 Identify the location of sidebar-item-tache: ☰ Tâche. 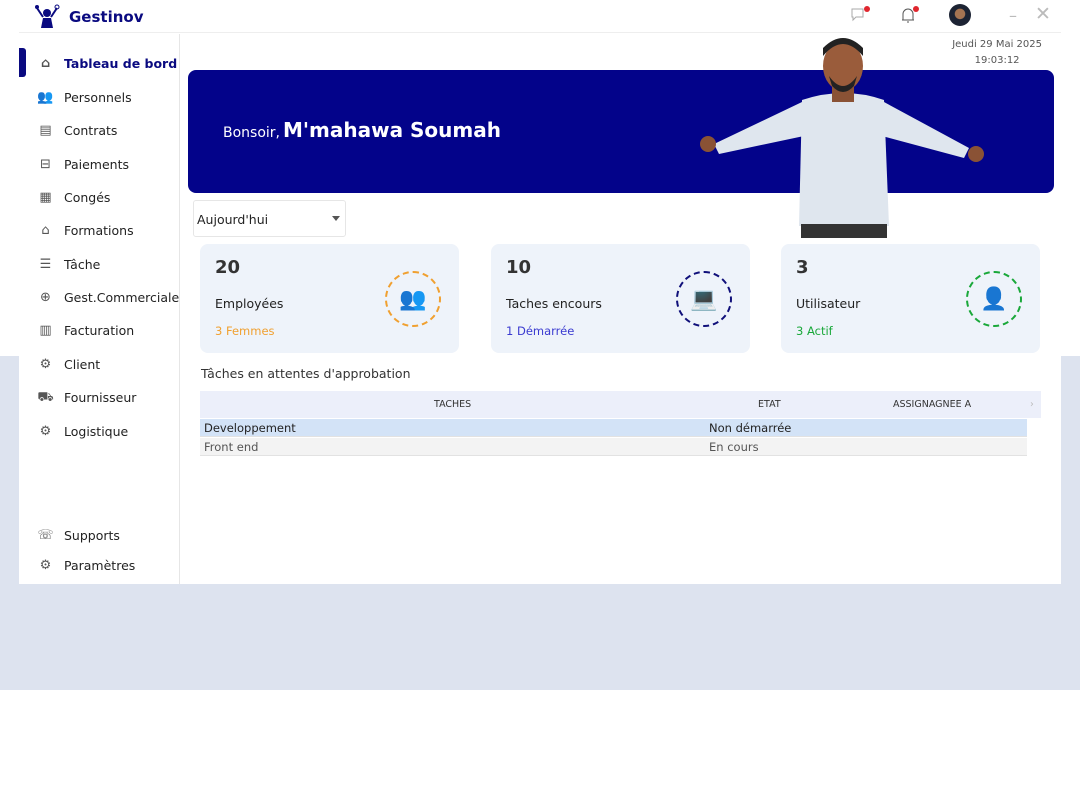
(69, 264).